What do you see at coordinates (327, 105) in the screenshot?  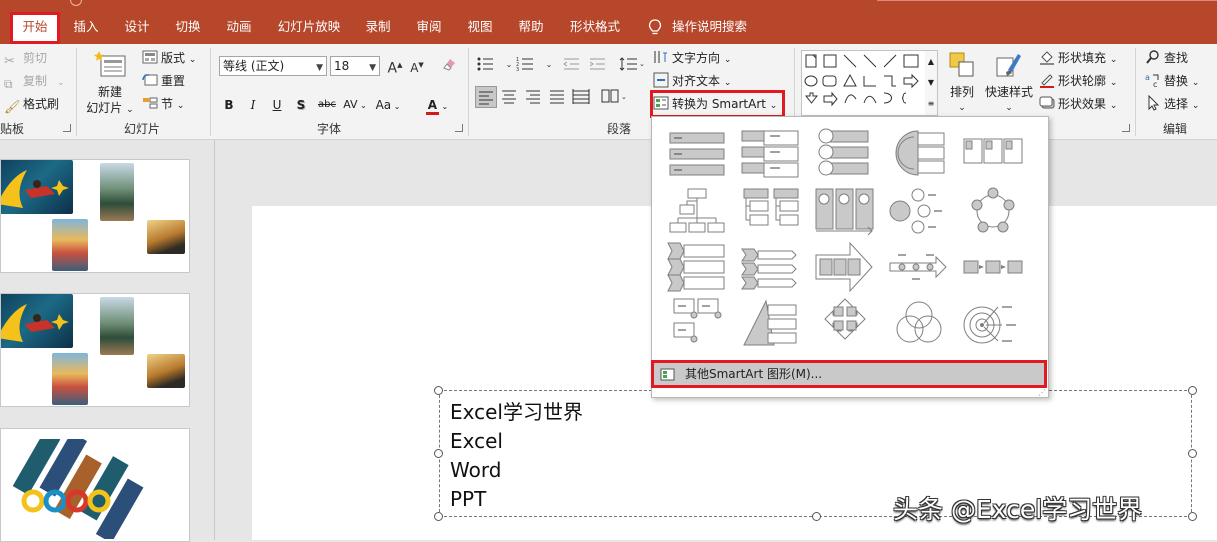 I see `strikethrough-button: abc` at bounding box center [327, 105].